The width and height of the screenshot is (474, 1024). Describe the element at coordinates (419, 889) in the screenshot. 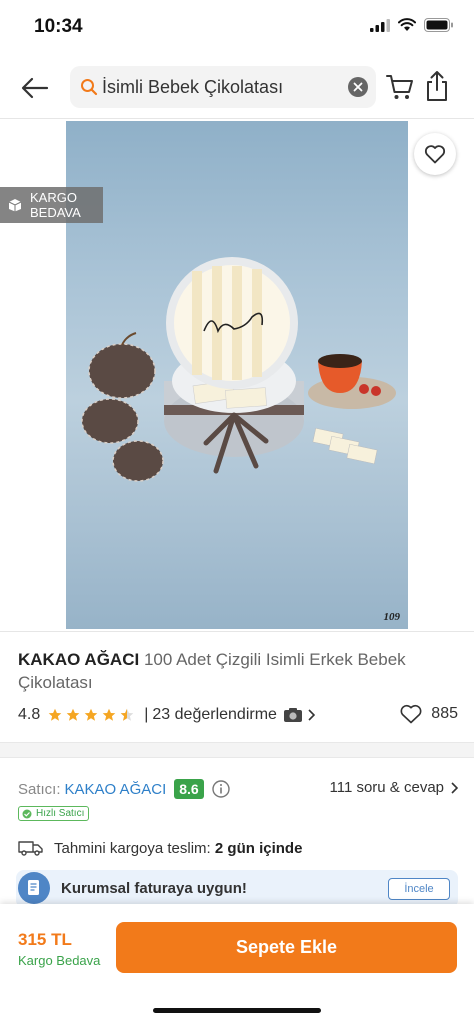

I see `invoice-inspect-button: İncele` at that location.